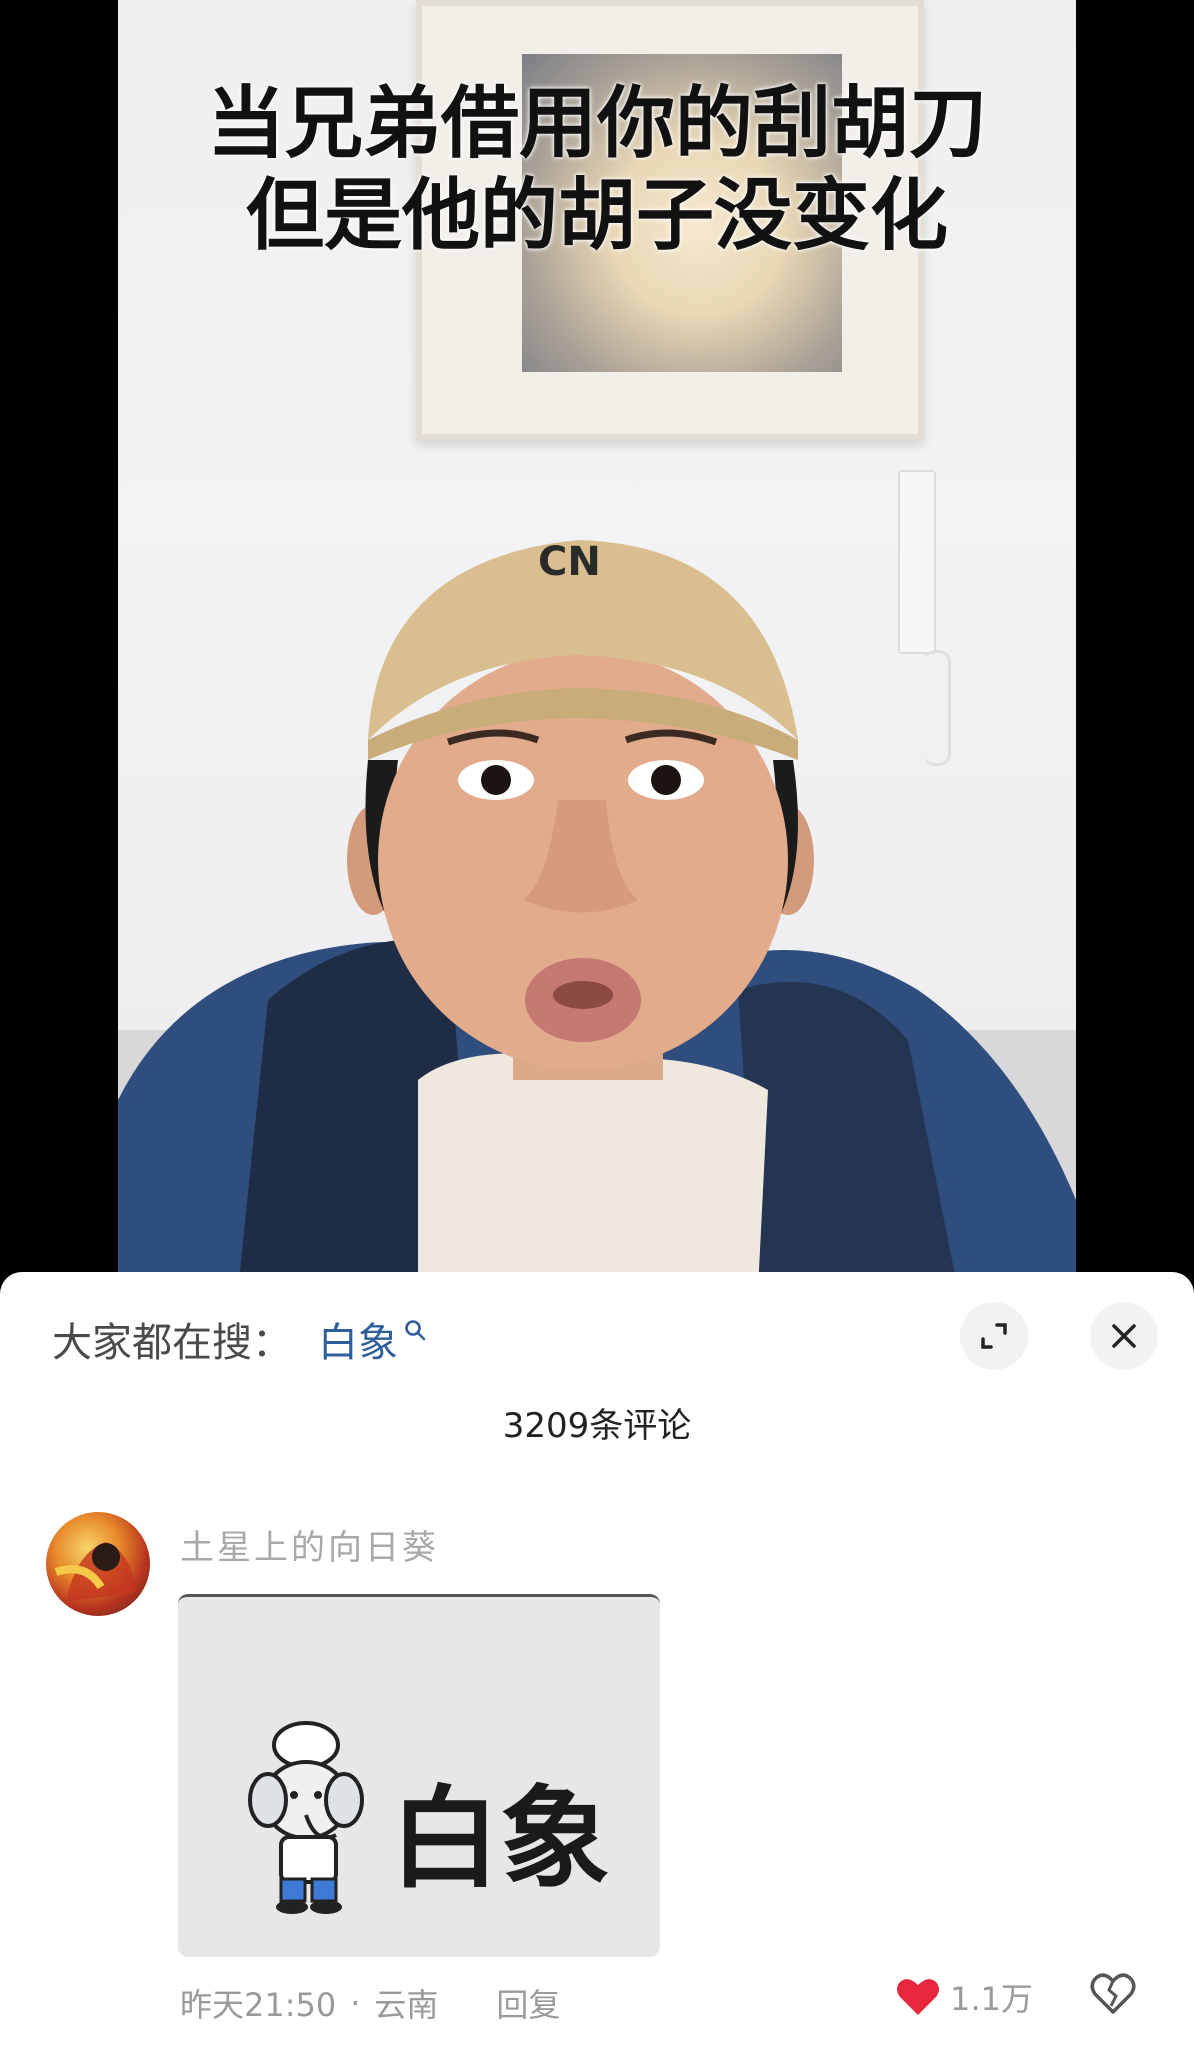 This screenshot has height=2048, width=1194. I want to click on like-count: 1.1万, so click(991, 1999).